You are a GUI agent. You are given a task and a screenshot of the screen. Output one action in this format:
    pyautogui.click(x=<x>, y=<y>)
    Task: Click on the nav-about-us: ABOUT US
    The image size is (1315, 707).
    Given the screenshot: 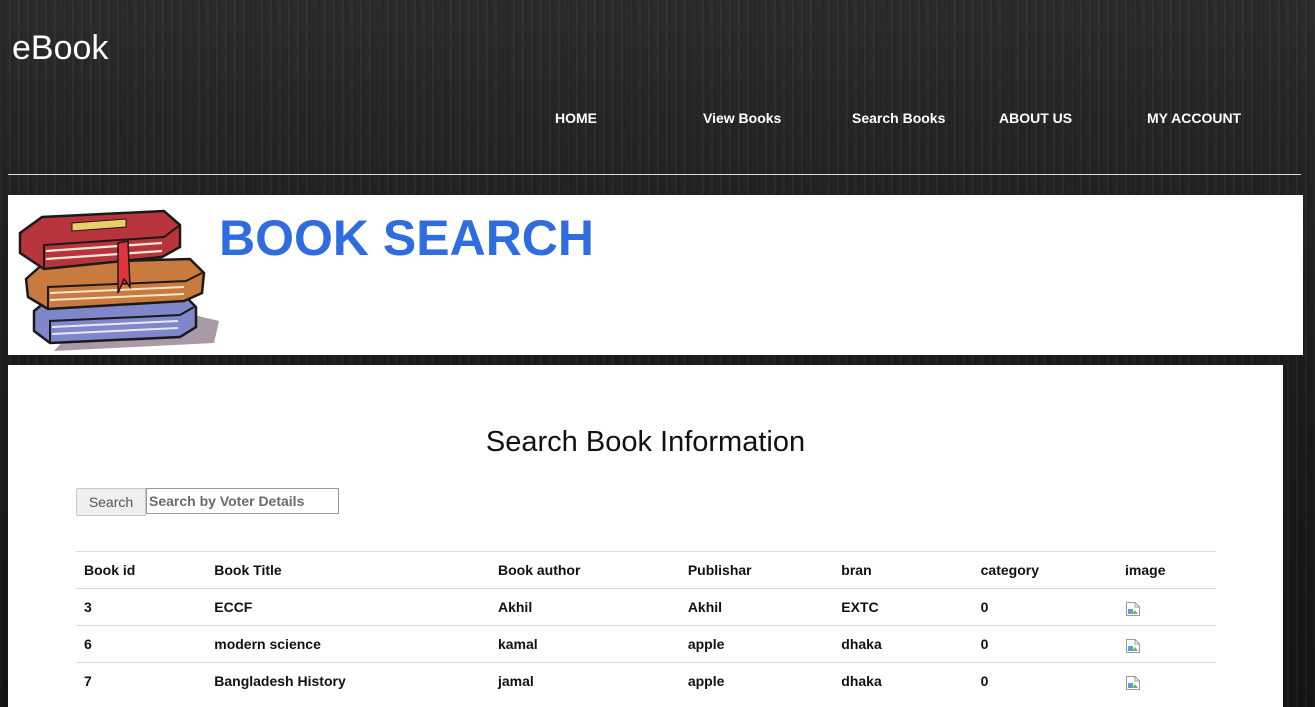 What is the action you would take?
    pyautogui.click(x=1035, y=118)
    